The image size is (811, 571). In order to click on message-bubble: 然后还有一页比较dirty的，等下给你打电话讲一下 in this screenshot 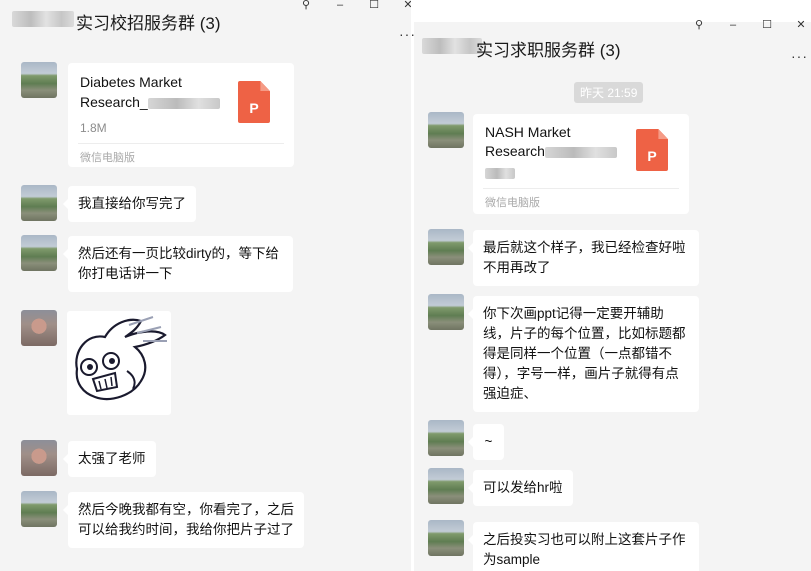, I will do `click(178, 264)`.